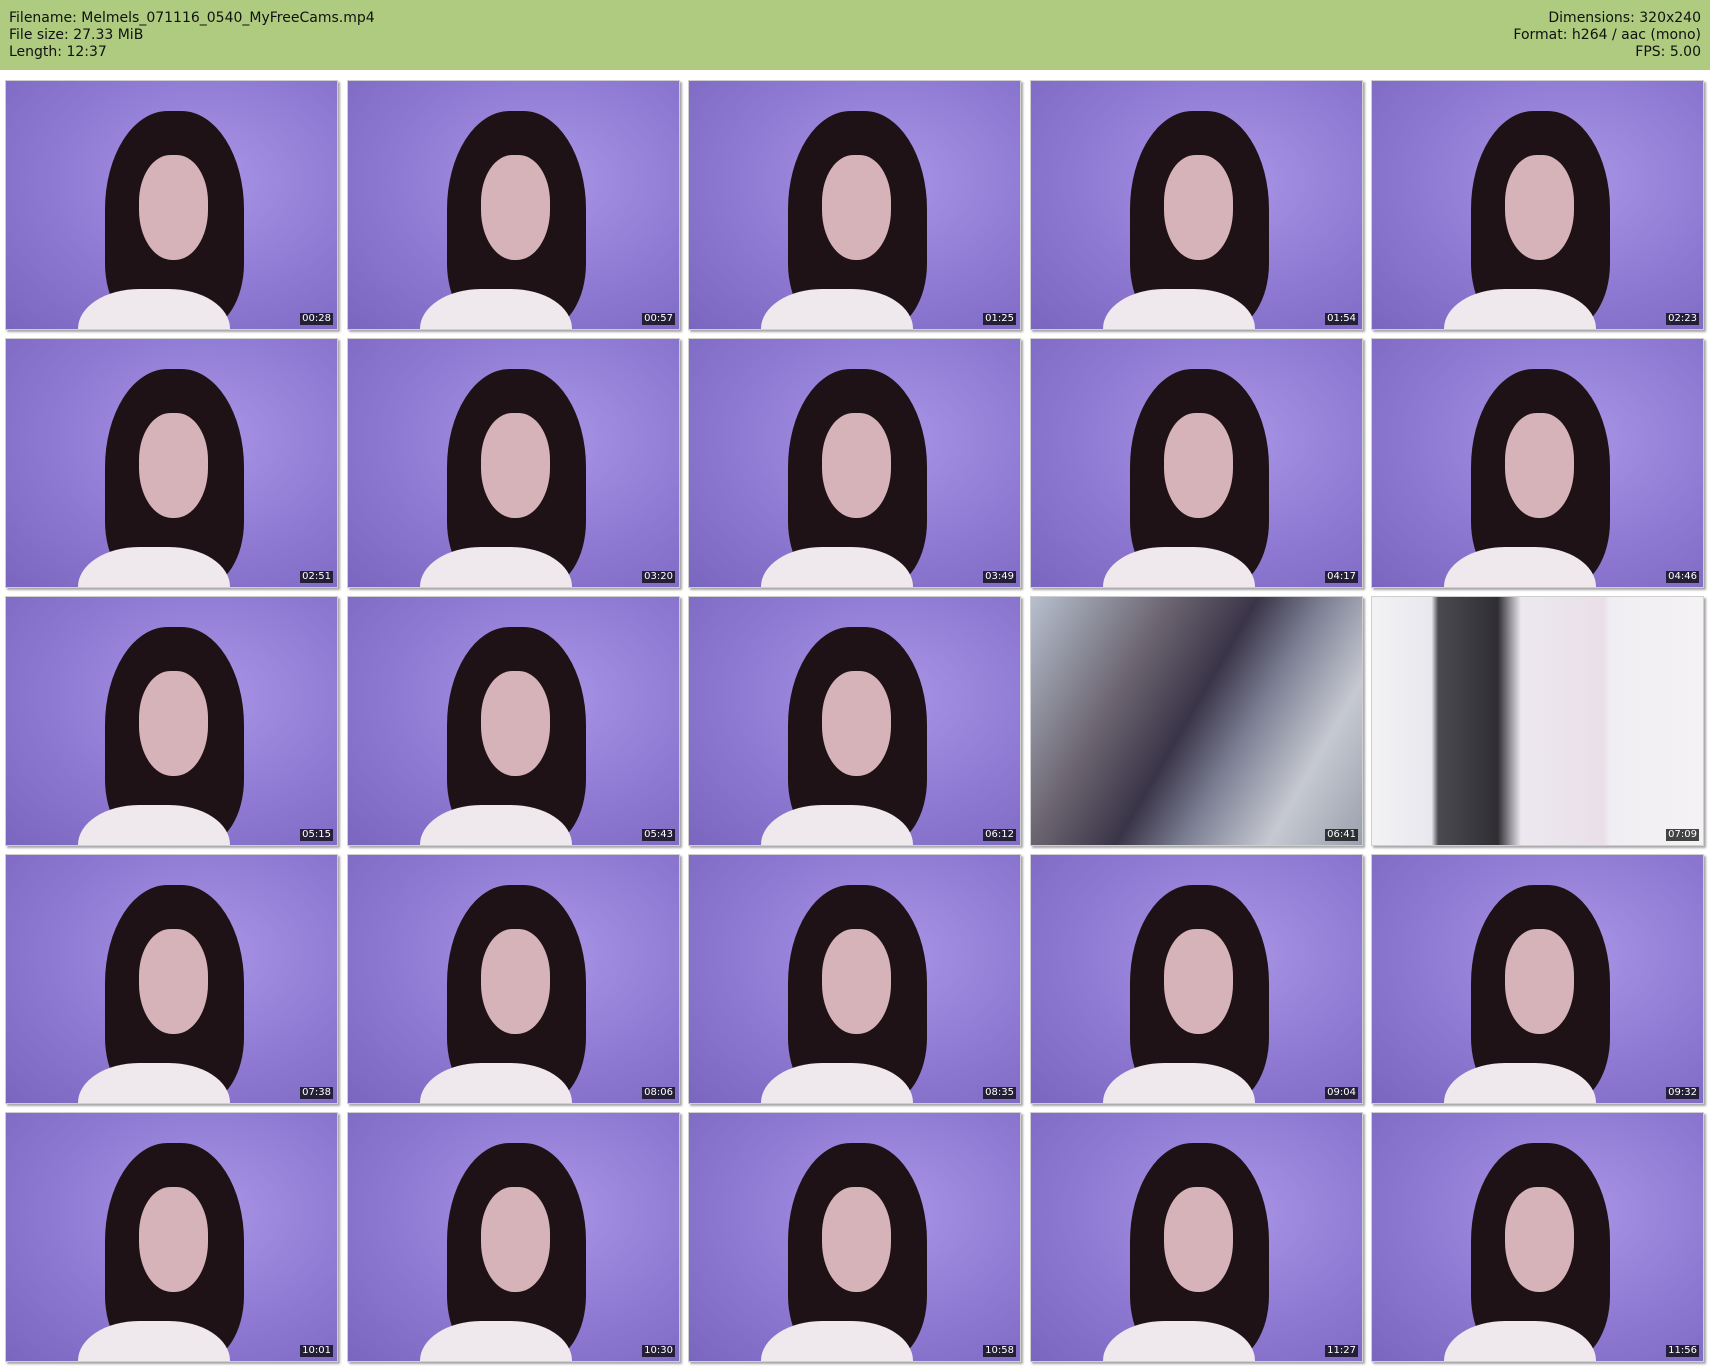  What do you see at coordinates (58, 52) in the screenshot?
I see `length-text: Length: 12:37` at bounding box center [58, 52].